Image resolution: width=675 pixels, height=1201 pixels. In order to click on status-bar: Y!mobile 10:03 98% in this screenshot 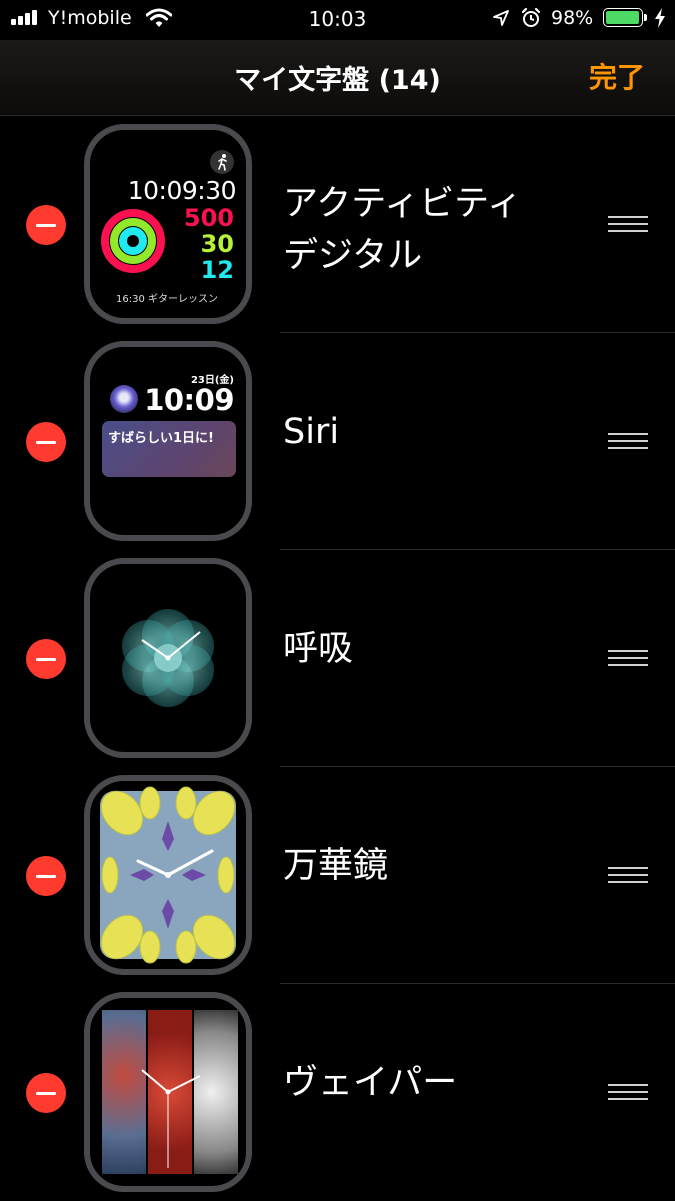, I will do `click(337, 20)`.